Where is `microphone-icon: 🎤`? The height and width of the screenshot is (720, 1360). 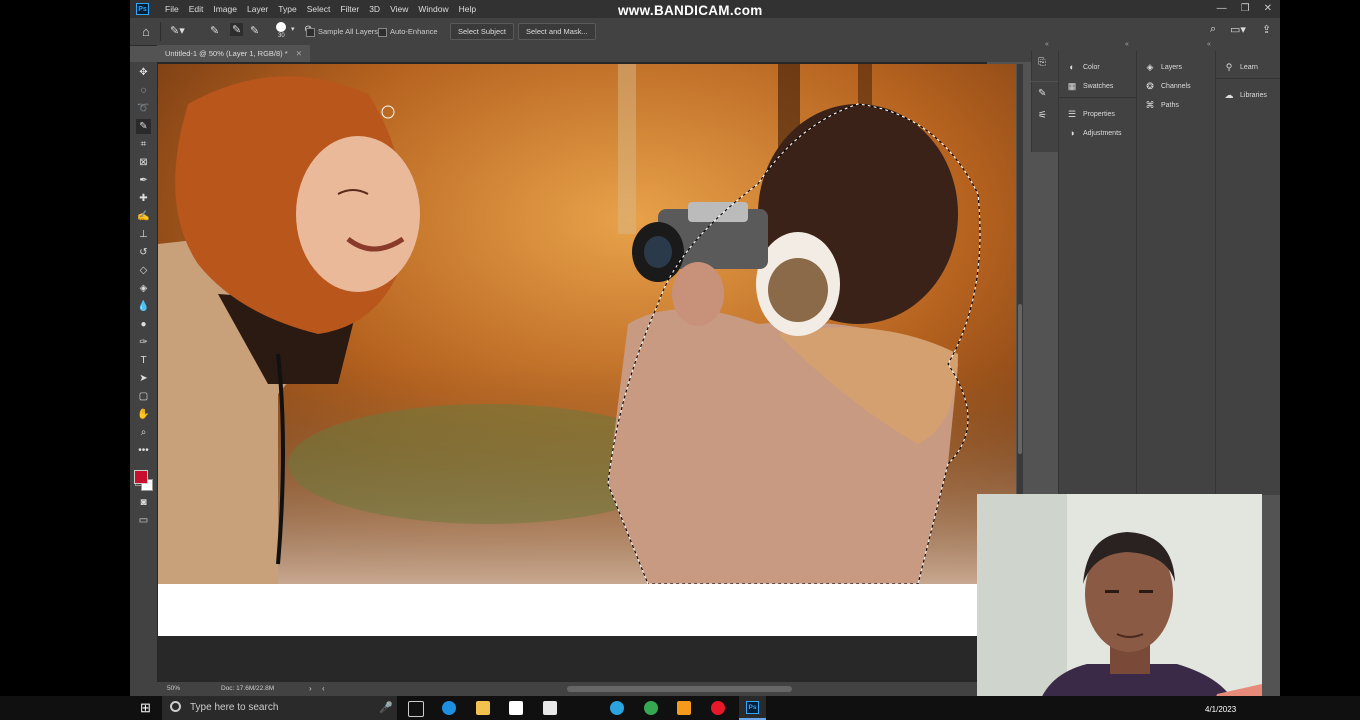 microphone-icon: 🎤 is located at coordinates (386, 708).